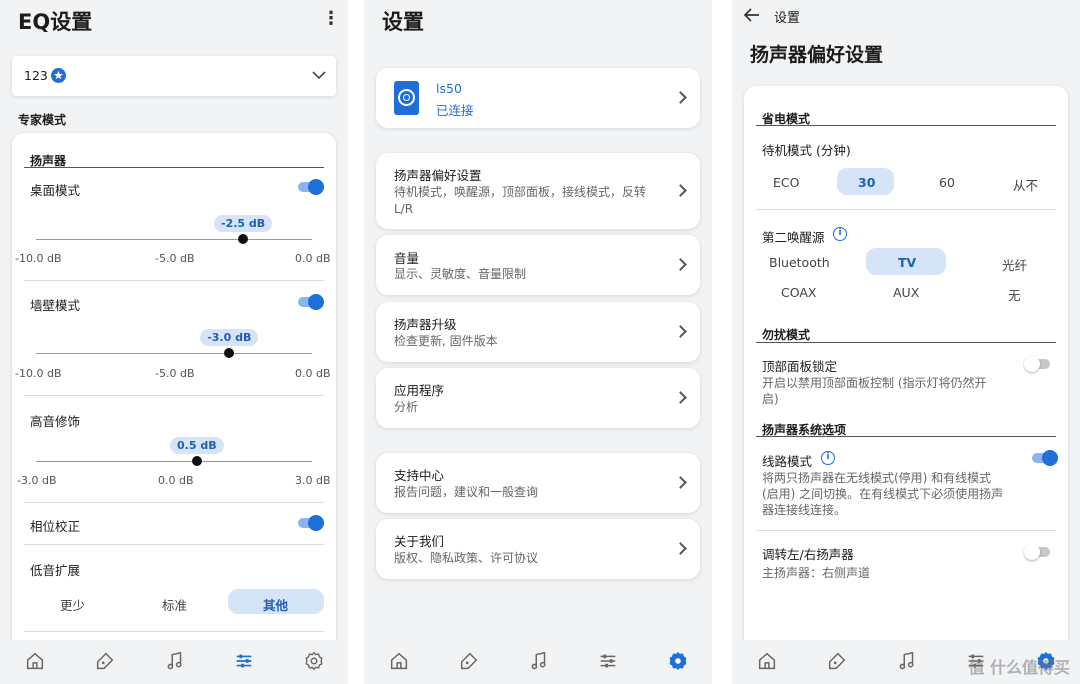 The width and height of the screenshot is (1080, 684). I want to click on star-badge-icon, so click(58, 75).